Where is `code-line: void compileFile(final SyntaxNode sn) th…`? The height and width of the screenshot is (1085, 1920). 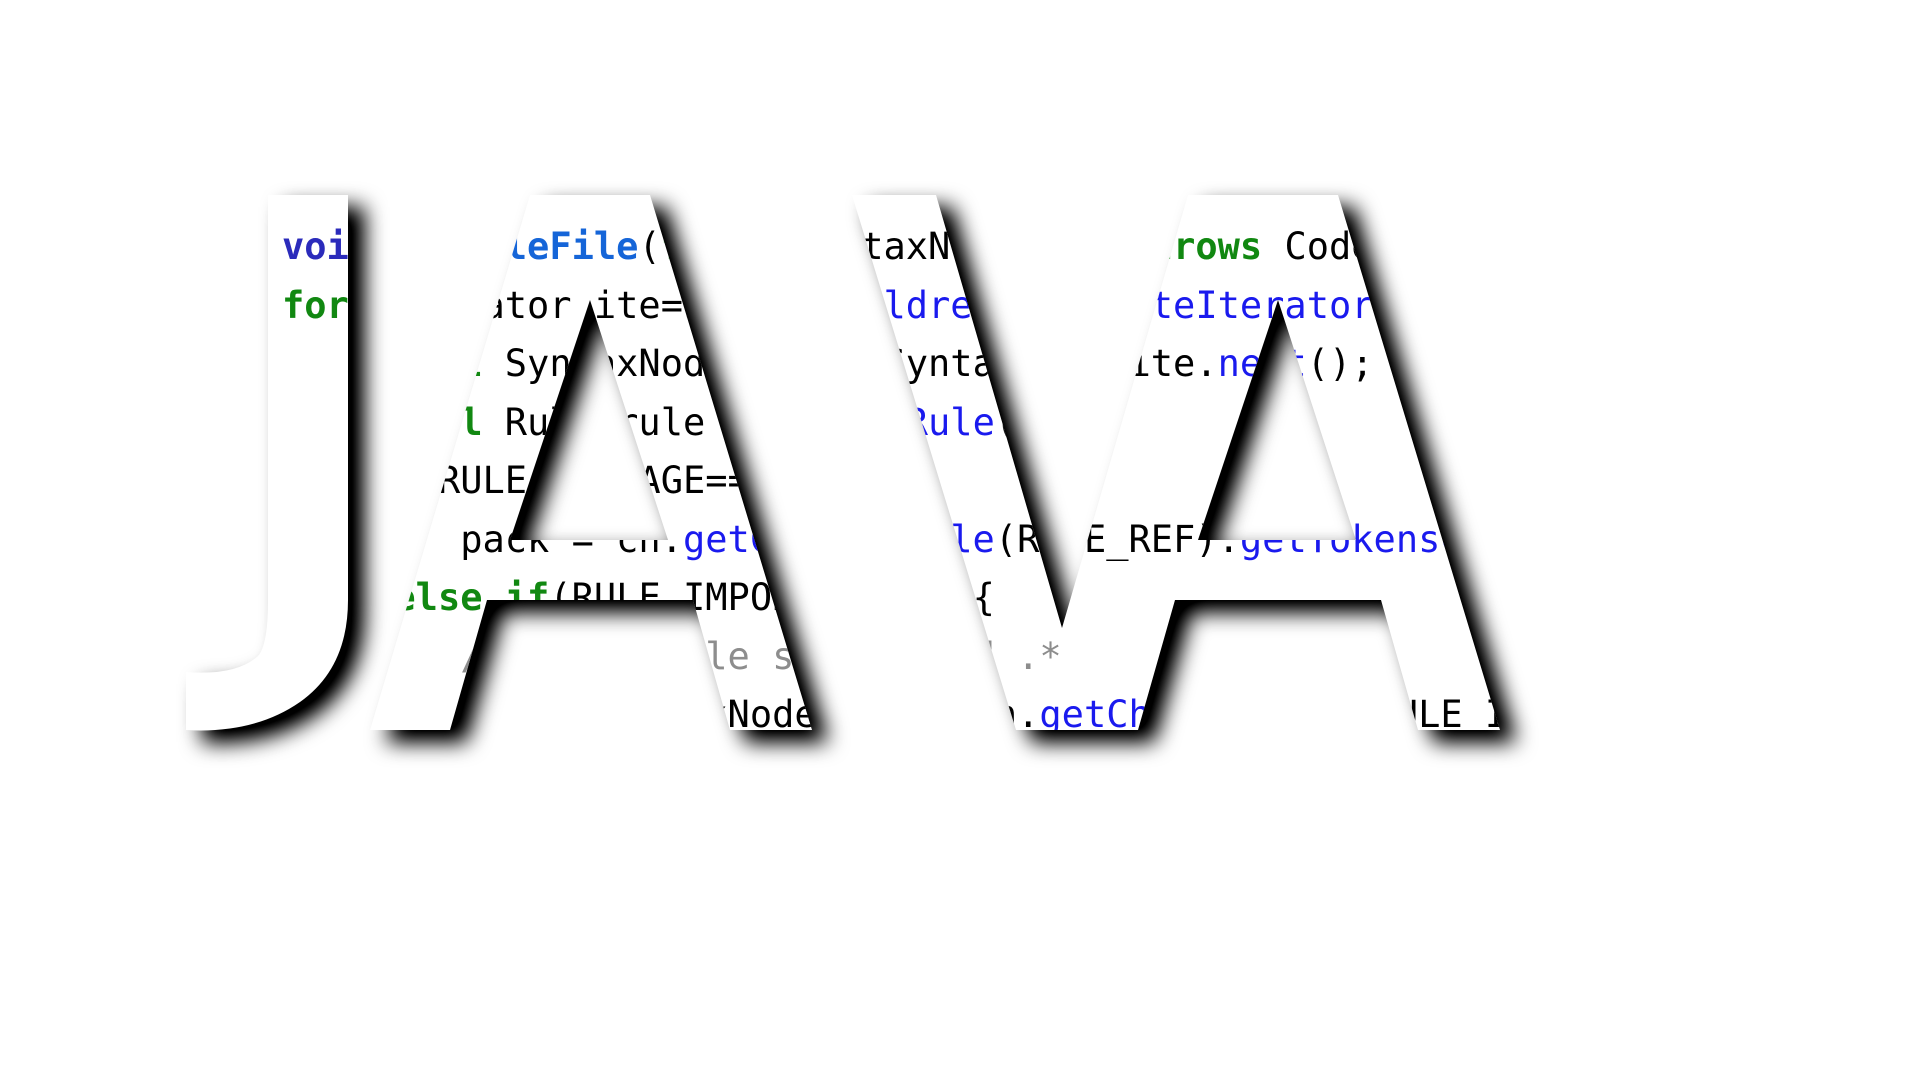
code-line: void compileFile(final SyntaxNode sn) th… is located at coordinates (950, 247).